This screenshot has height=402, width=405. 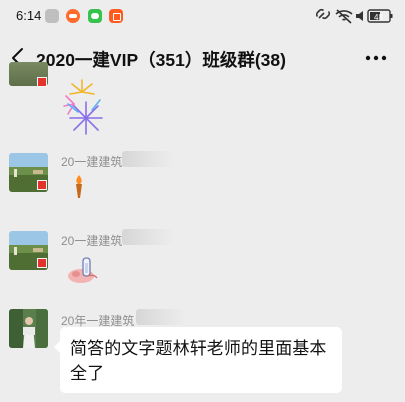 What do you see at coordinates (84, 107) in the screenshot?
I see `fireworks-sticker` at bounding box center [84, 107].